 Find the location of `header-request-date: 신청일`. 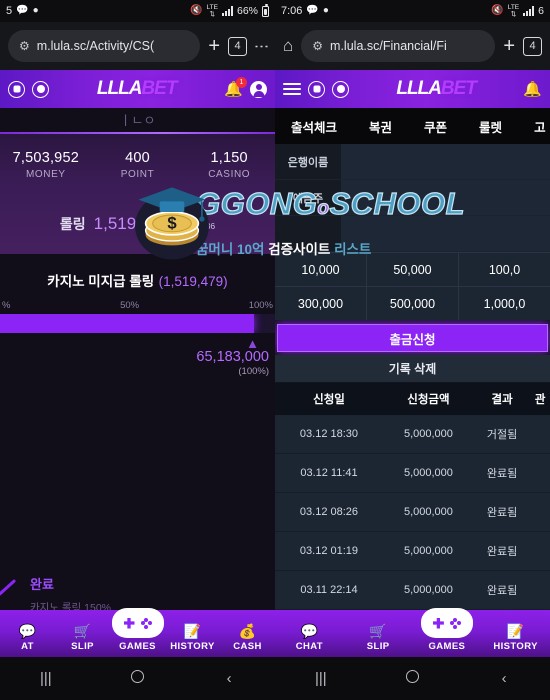

header-request-date: 신청일 is located at coordinates (329, 399).